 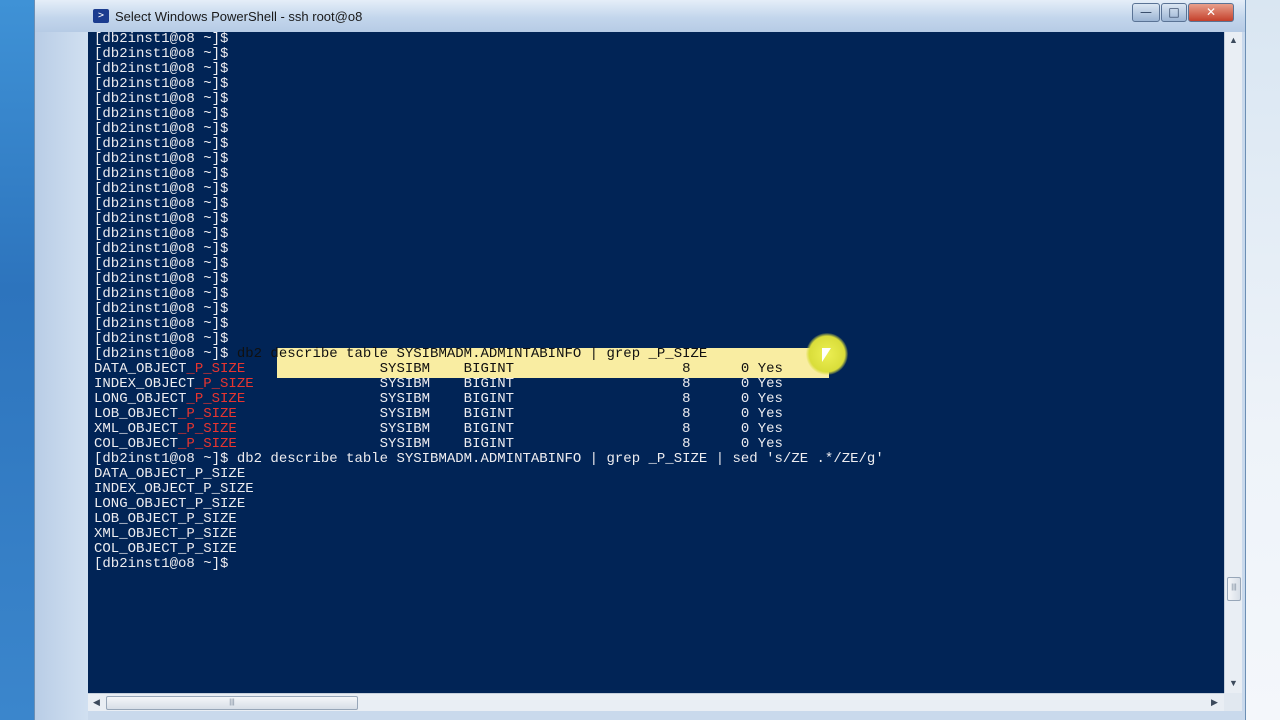 I want to click on scroll-left-arrow-icon: ◀, so click(x=96, y=702).